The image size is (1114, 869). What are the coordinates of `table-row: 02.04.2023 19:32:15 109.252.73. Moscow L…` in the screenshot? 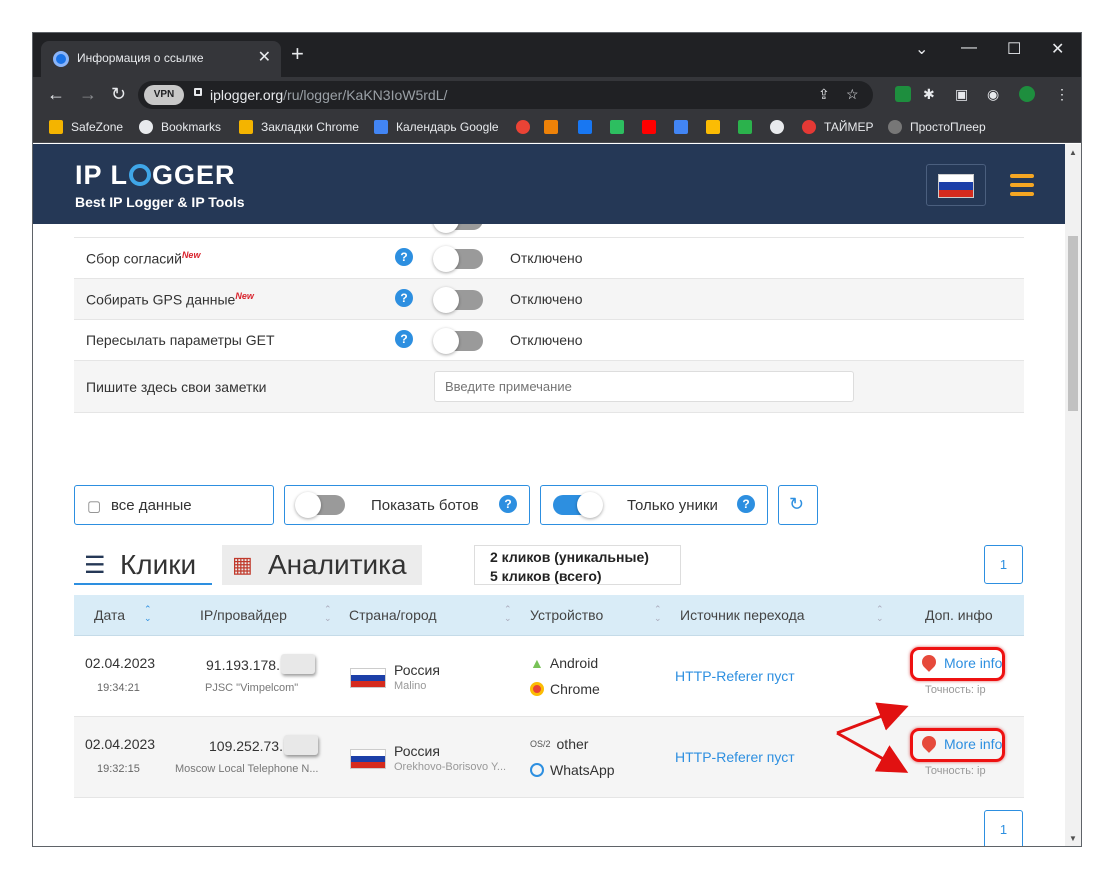 It's located at (549, 757).